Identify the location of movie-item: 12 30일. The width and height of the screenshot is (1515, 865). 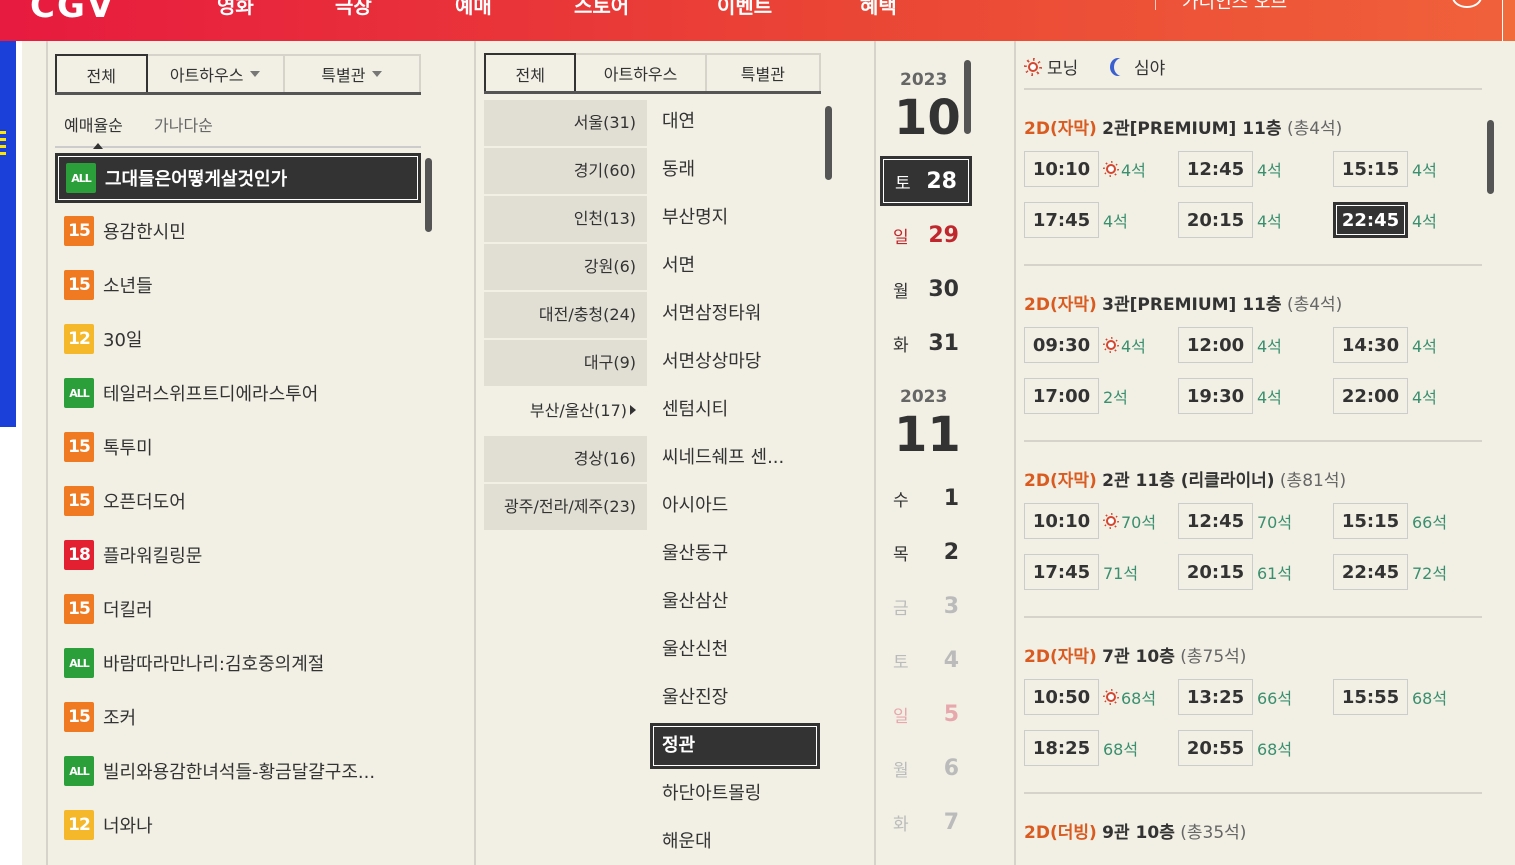
(238, 339).